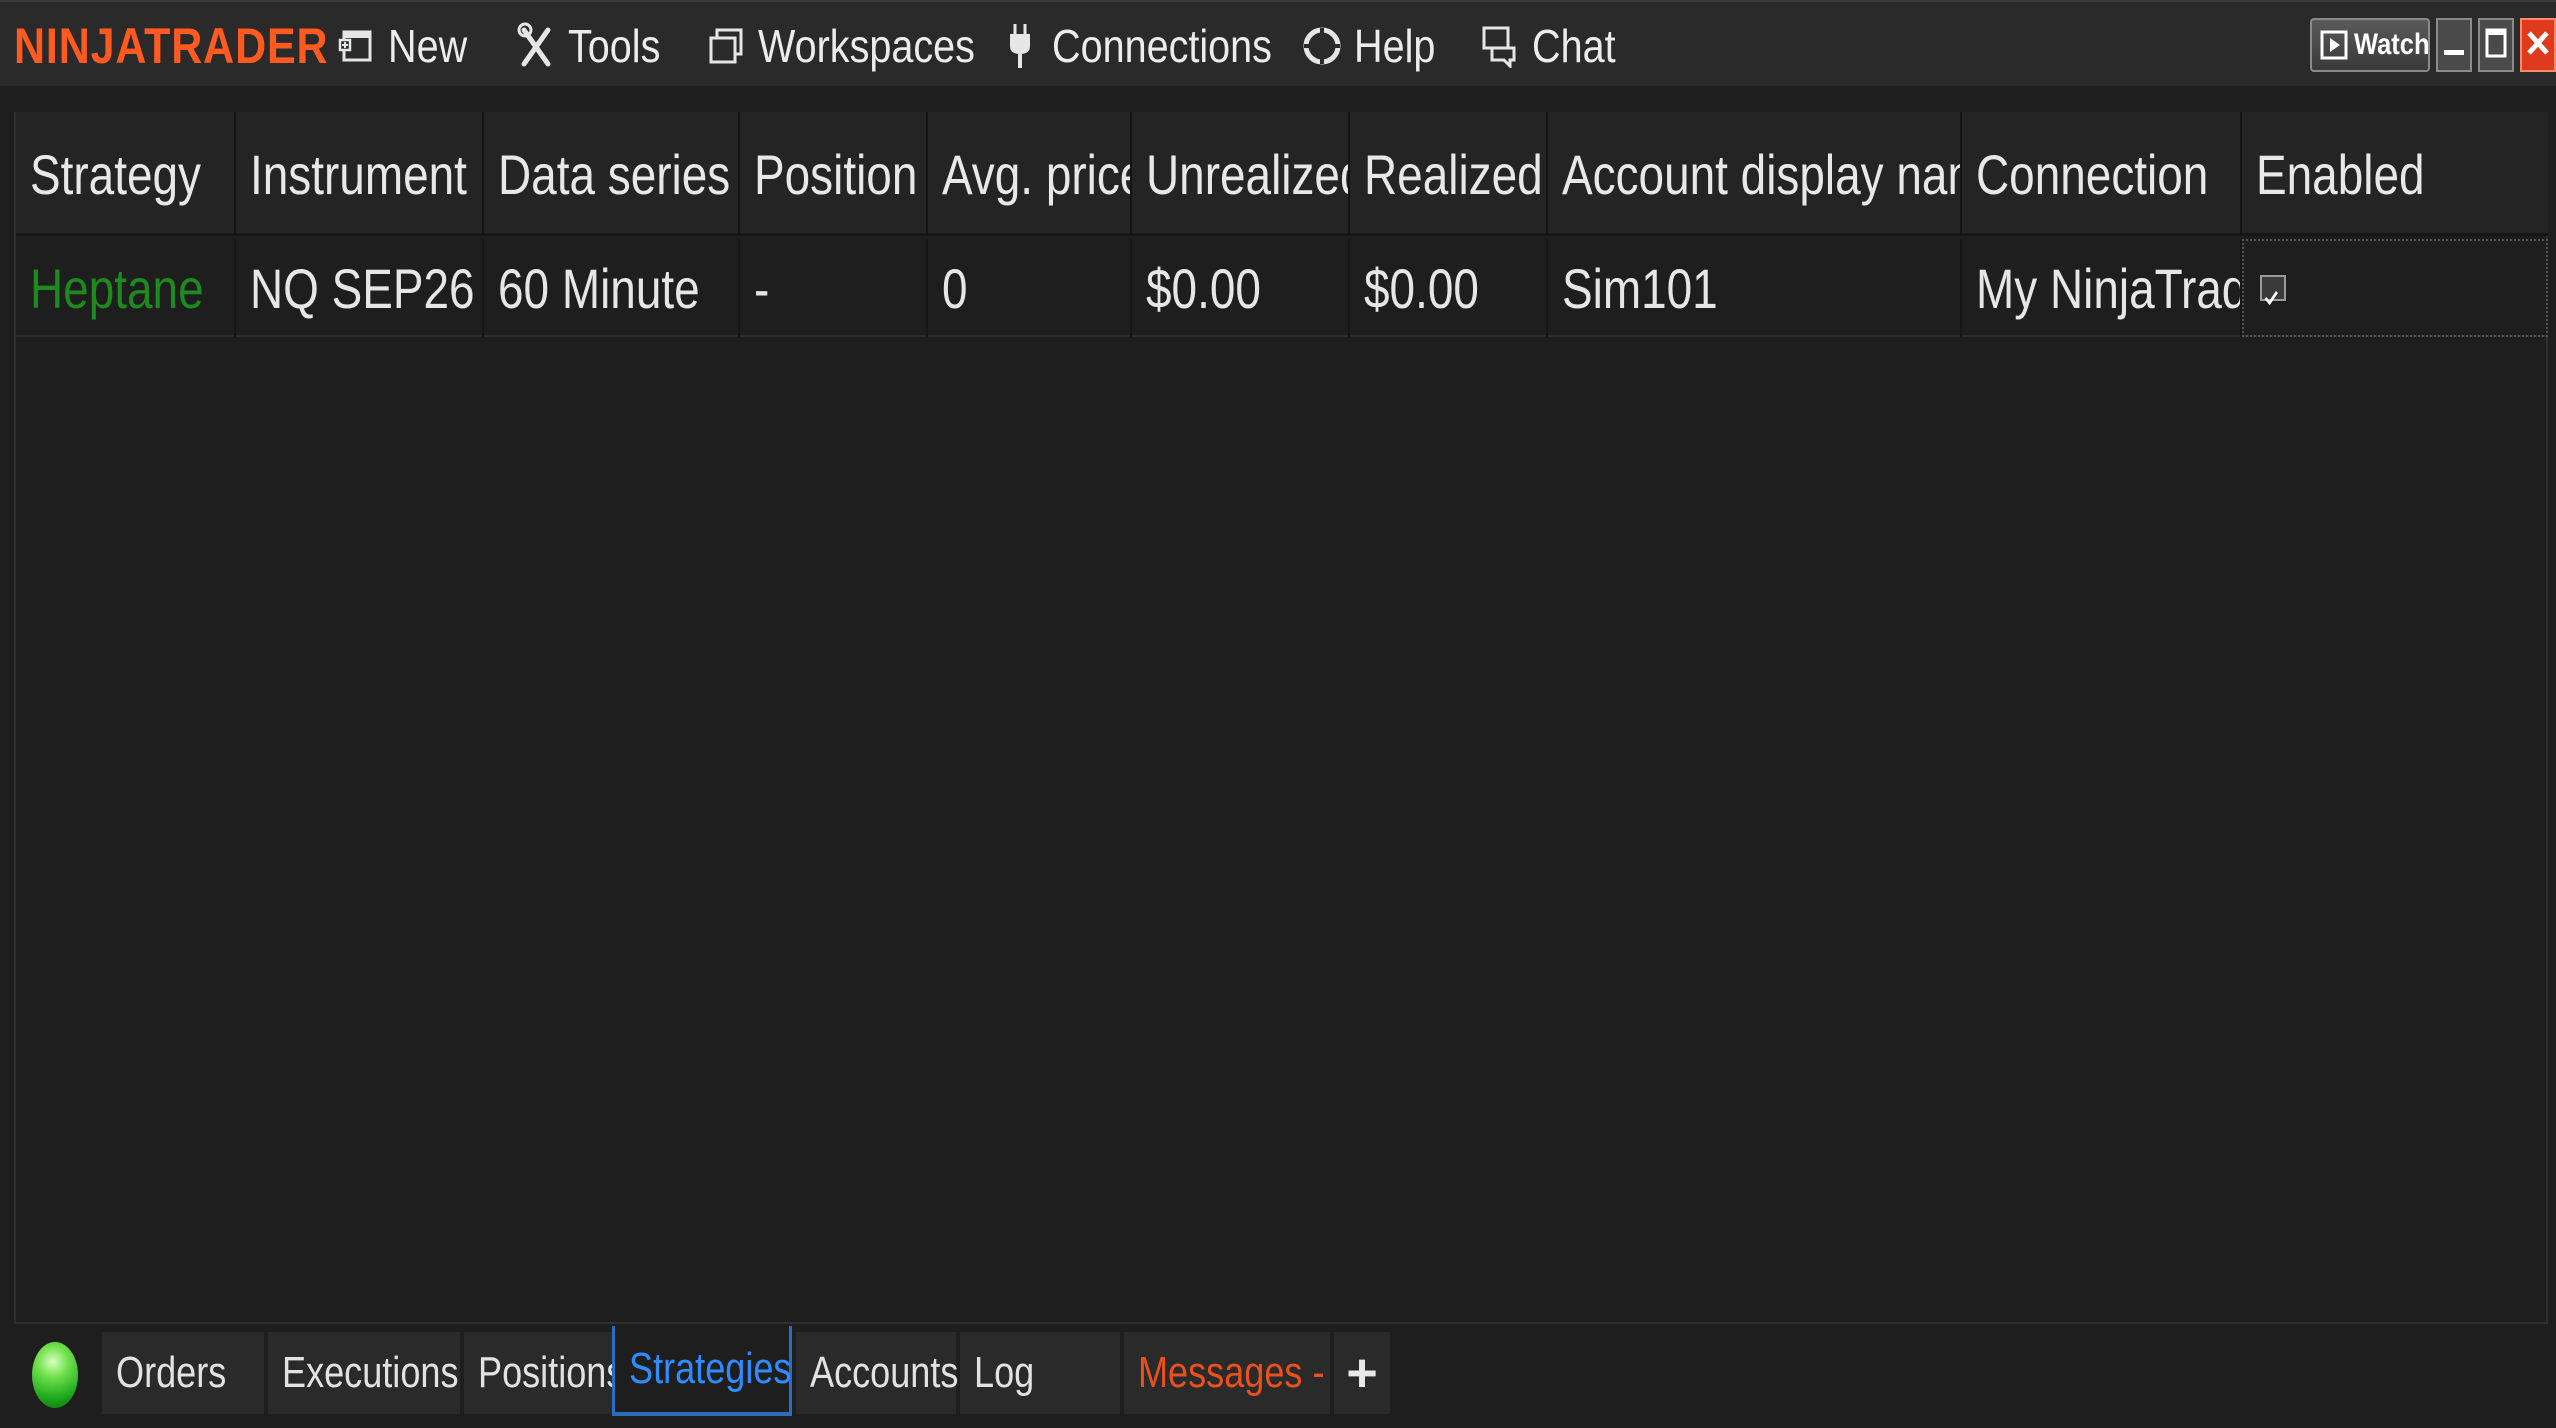 The height and width of the screenshot is (1428, 2556). What do you see at coordinates (1162, 46) in the screenshot?
I see `menu-connections-label: Connections` at bounding box center [1162, 46].